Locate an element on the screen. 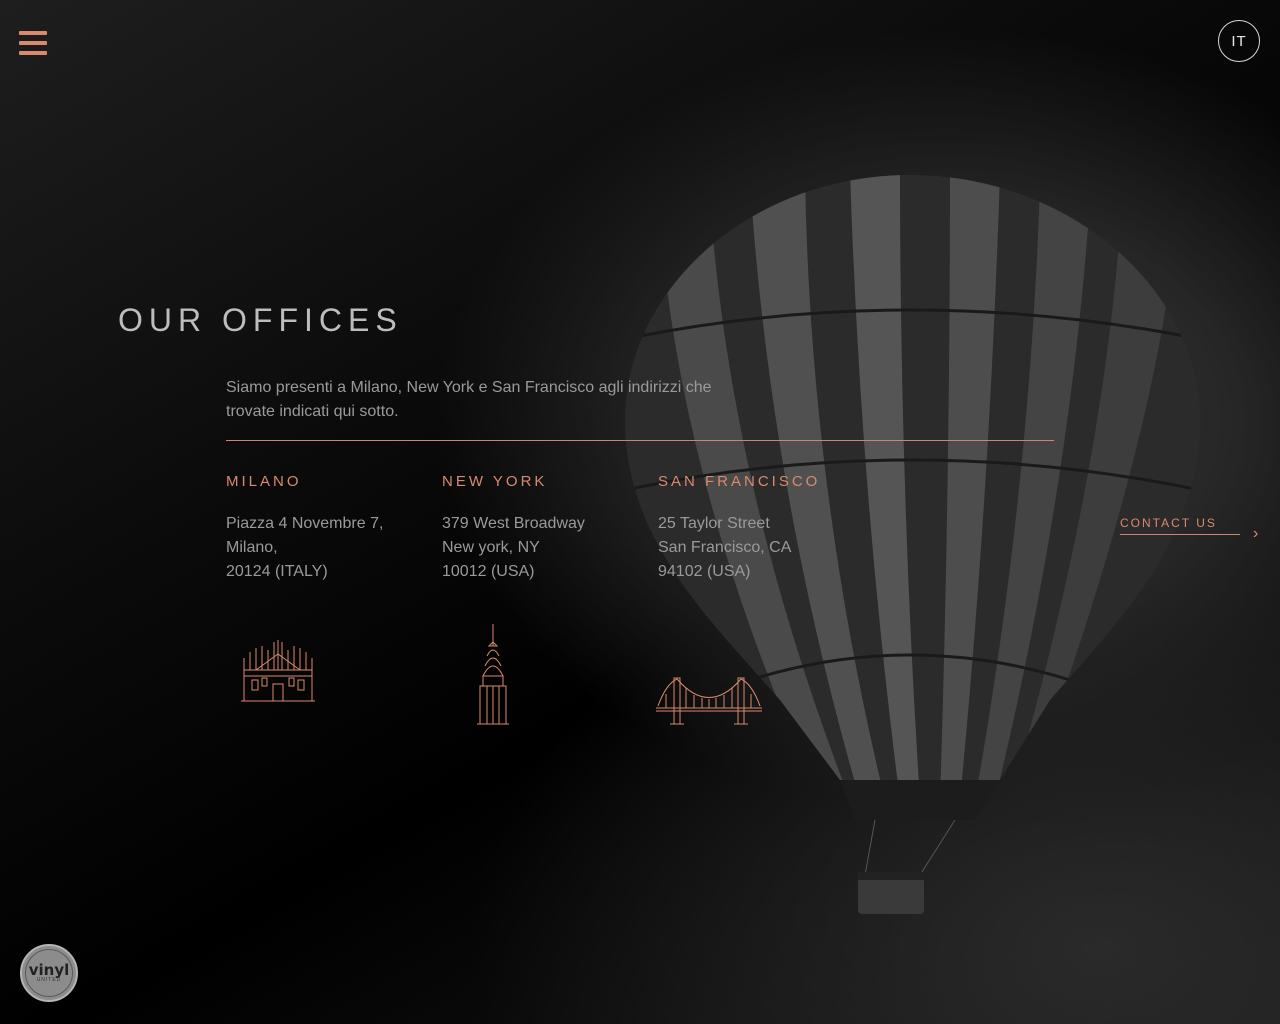 This screenshot has height=1024, width=1280. office-address-line: 25 Taylor Street is located at coordinates (714, 523).